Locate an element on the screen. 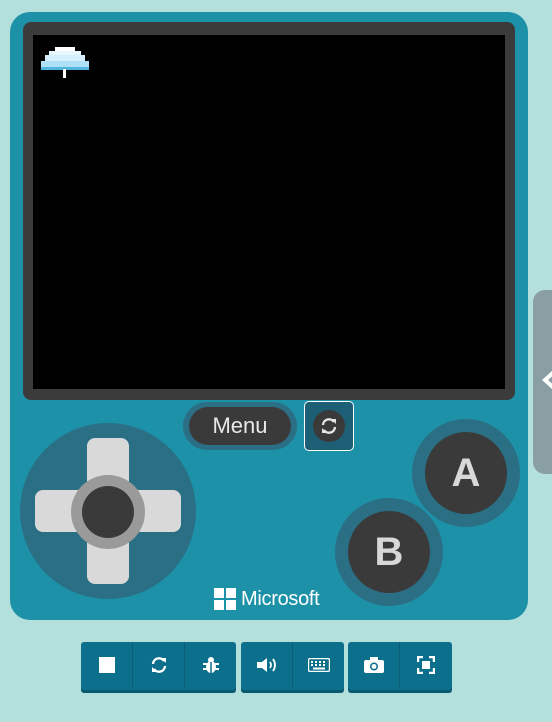 This screenshot has height=722, width=552. mute-button is located at coordinates (267, 665).